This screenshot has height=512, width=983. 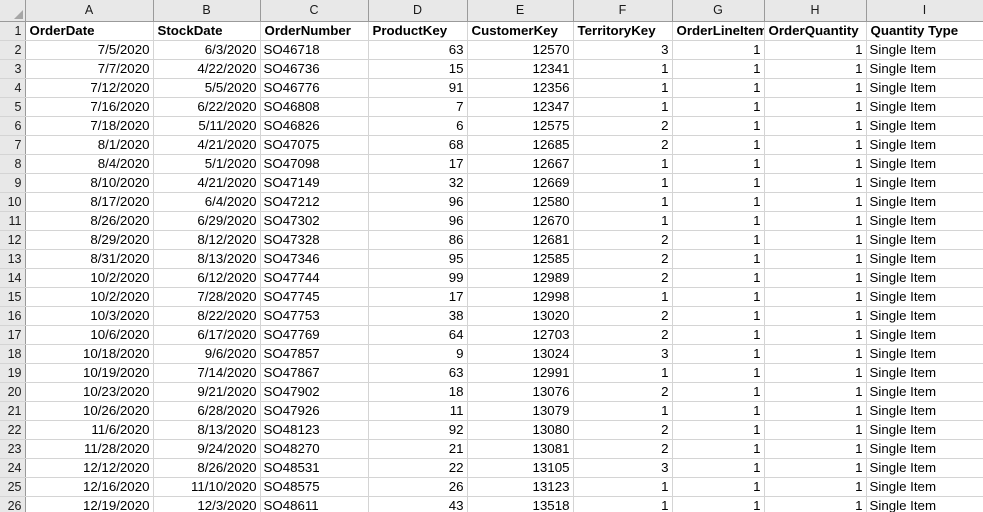 I want to click on cell-D3: 15, so click(x=418, y=69).